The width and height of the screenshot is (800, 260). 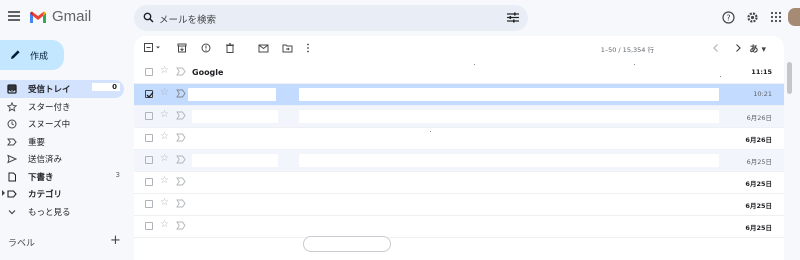 What do you see at coordinates (64, 142) in the screenshot?
I see `sidebar-item-important: 重要` at bounding box center [64, 142].